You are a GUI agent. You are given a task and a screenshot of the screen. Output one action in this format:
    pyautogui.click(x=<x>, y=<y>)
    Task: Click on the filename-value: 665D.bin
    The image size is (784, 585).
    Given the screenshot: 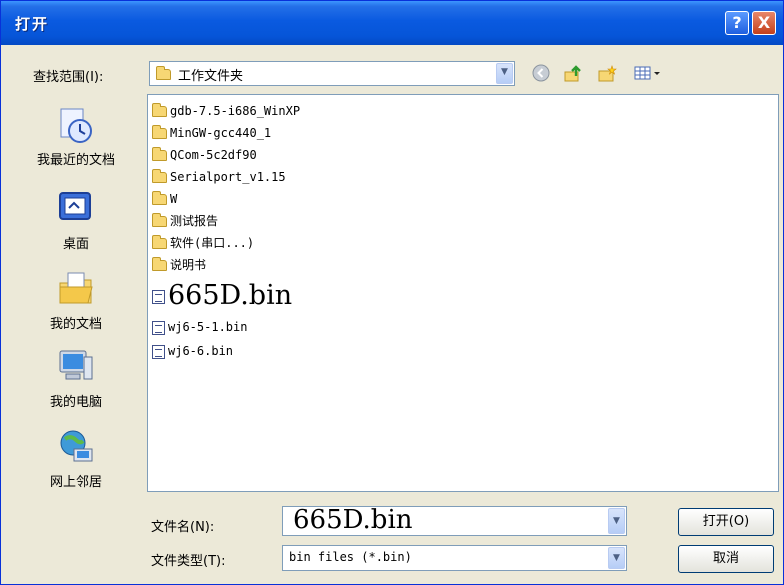 What is the action you would take?
    pyautogui.click(x=353, y=520)
    